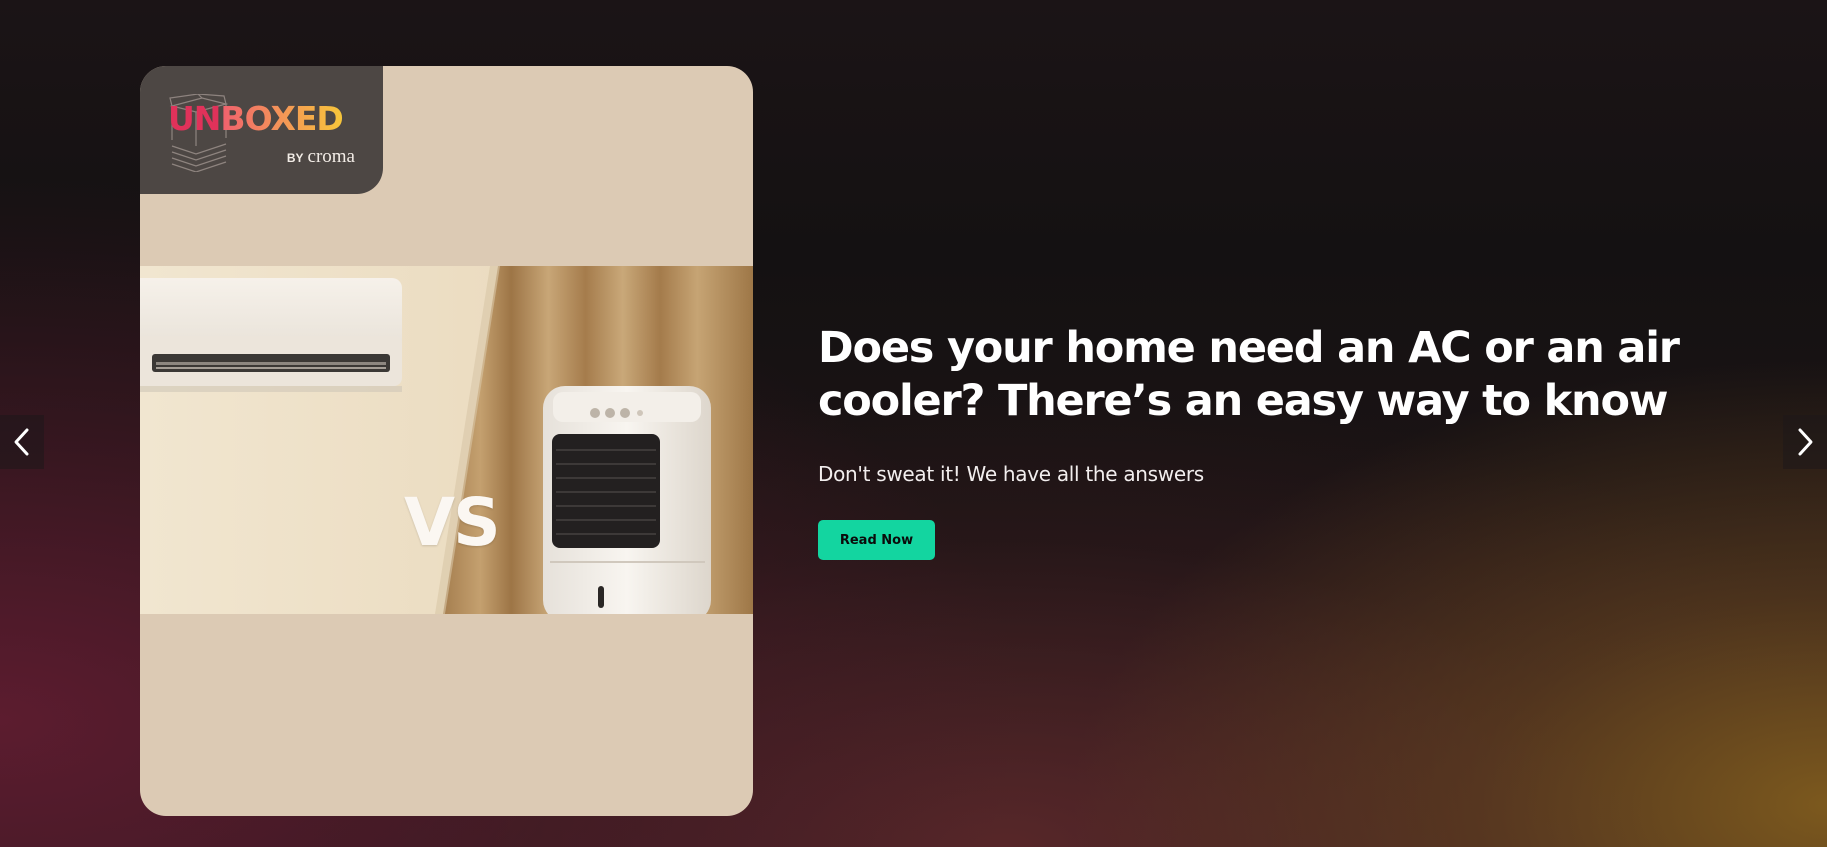 The height and width of the screenshot is (847, 1827). I want to click on unboxed-logo: UNBOXED BY croma, so click(261, 130).